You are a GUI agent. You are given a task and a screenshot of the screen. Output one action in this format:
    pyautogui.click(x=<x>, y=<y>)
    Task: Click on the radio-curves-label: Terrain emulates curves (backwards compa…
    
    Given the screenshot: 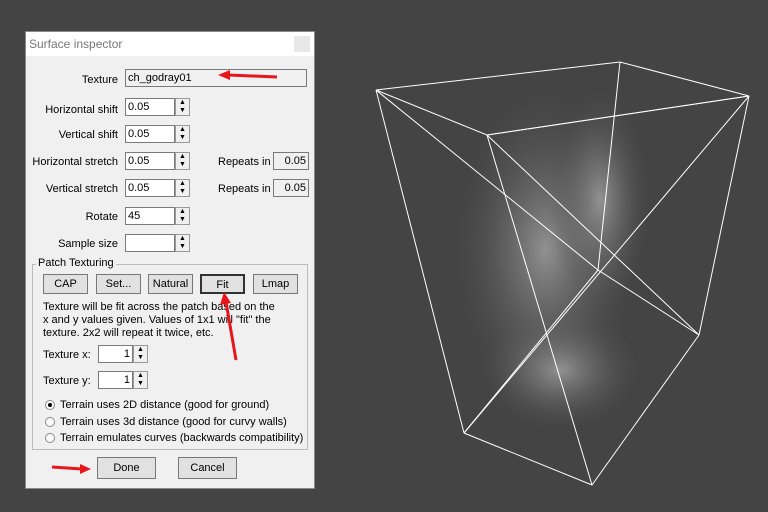 What is the action you would take?
    pyautogui.click(x=182, y=438)
    